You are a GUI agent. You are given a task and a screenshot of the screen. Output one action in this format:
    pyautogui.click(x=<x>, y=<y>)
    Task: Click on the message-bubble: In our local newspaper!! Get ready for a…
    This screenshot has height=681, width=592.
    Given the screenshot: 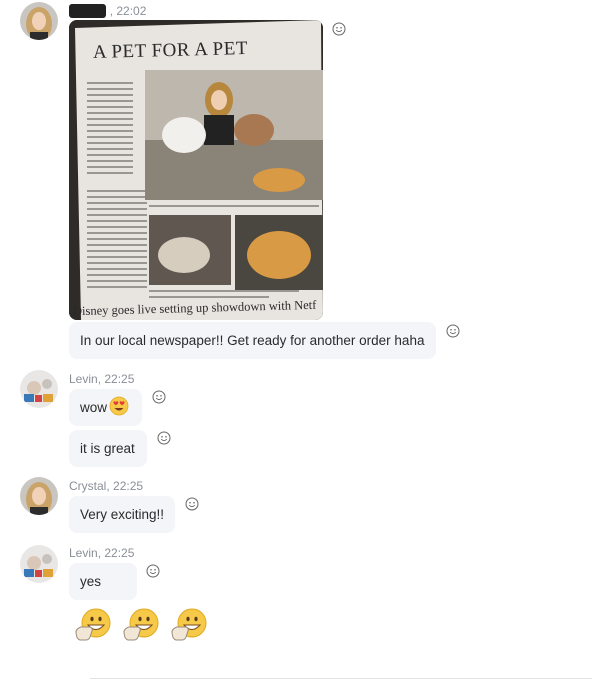 What is the action you would take?
    pyautogui.click(x=252, y=340)
    